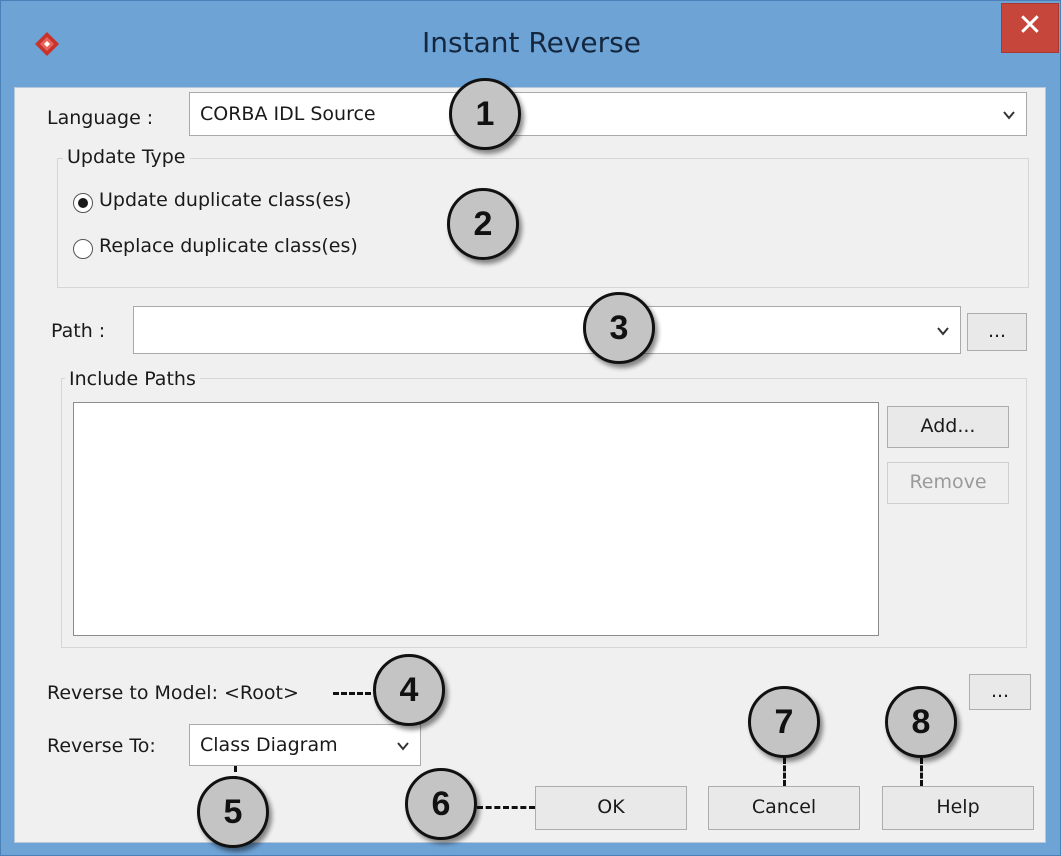  What do you see at coordinates (228, 246) in the screenshot?
I see `replace-duplicate-label: Replace duplicate class(es)` at bounding box center [228, 246].